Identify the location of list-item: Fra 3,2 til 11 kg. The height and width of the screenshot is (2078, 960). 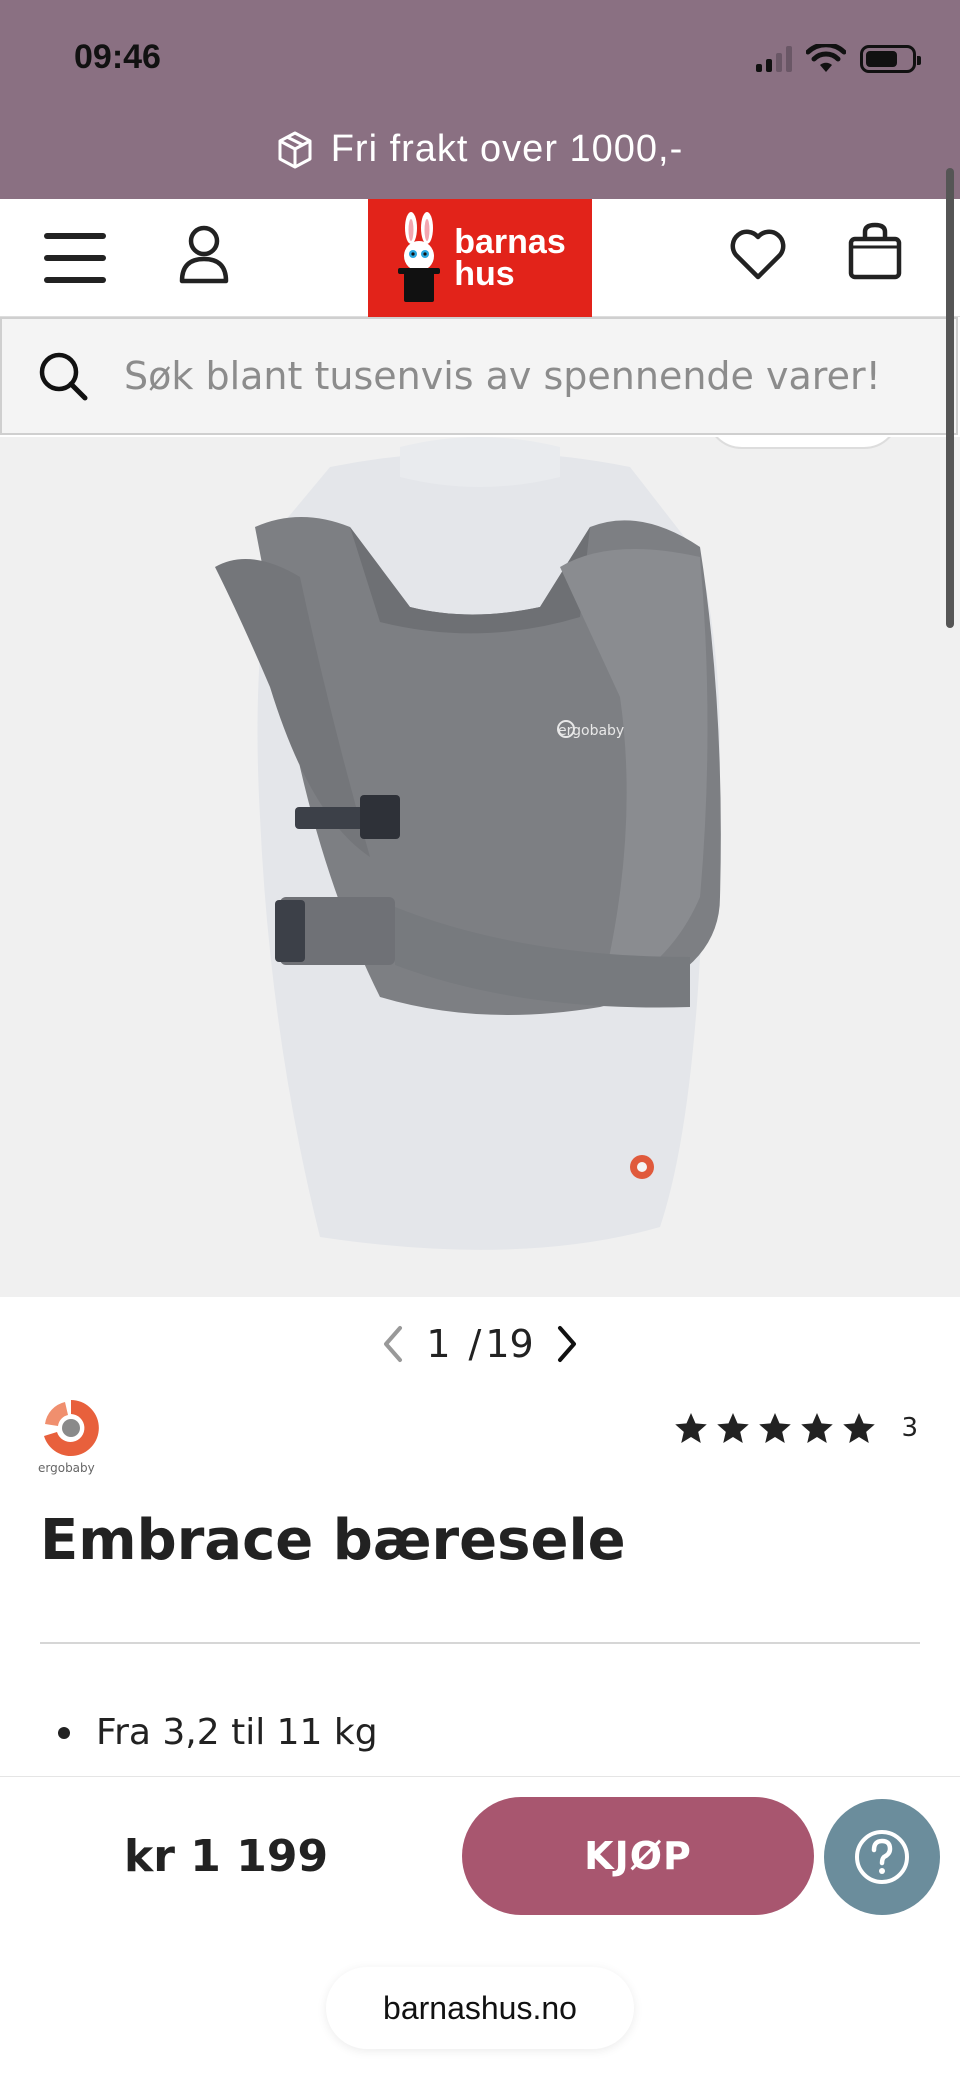
(218, 1732).